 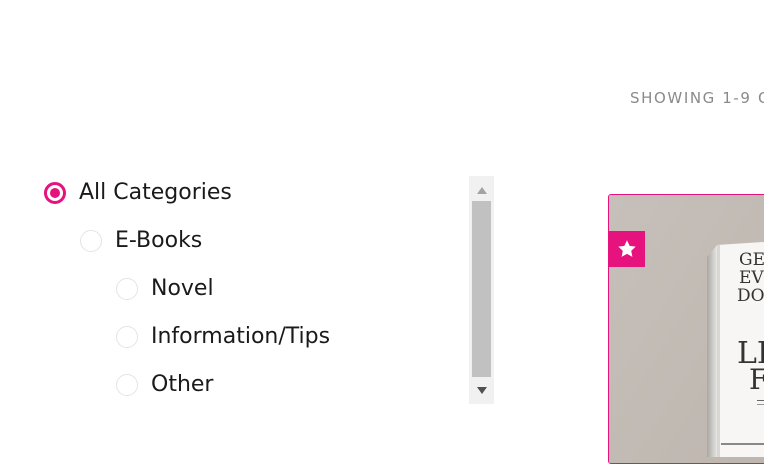 I want to click on book-cover-line: GET, so click(x=751, y=260).